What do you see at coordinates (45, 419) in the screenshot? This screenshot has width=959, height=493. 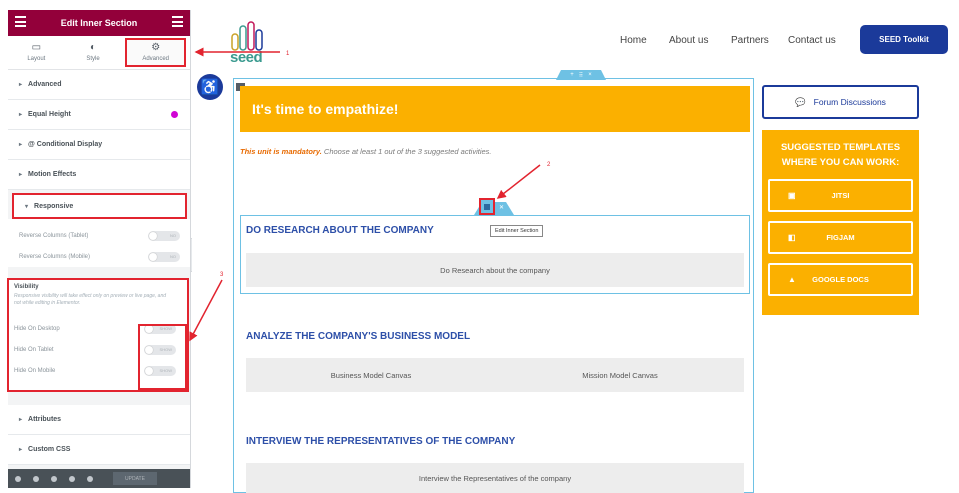 I see `section-label: Attributes` at bounding box center [45, 419].